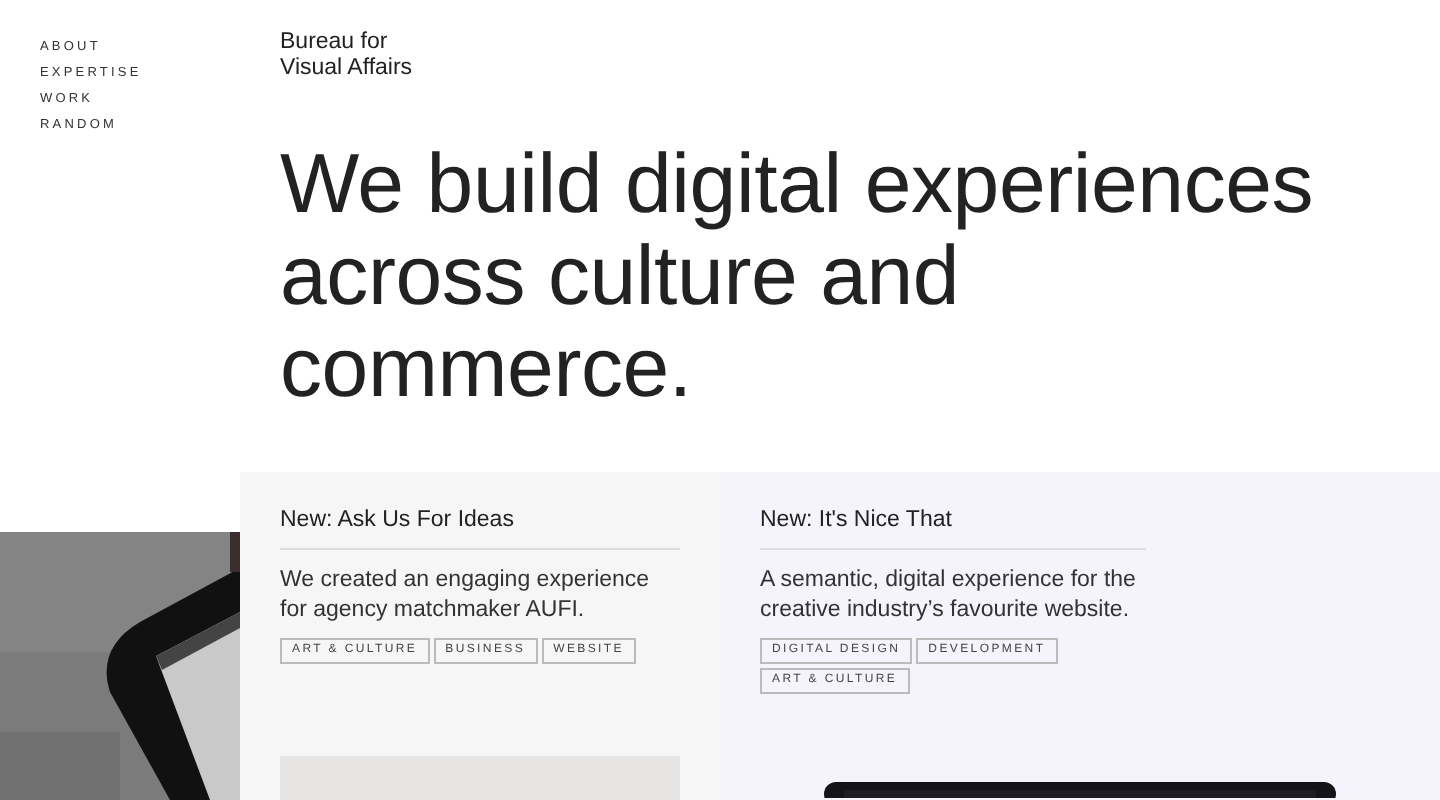 The image size is (1440, 800). What do you see at coordinates (480, 528) in the screenshot?
I see `card-title: New: Ask Us For Ideas` at bounding box center [480, 528].